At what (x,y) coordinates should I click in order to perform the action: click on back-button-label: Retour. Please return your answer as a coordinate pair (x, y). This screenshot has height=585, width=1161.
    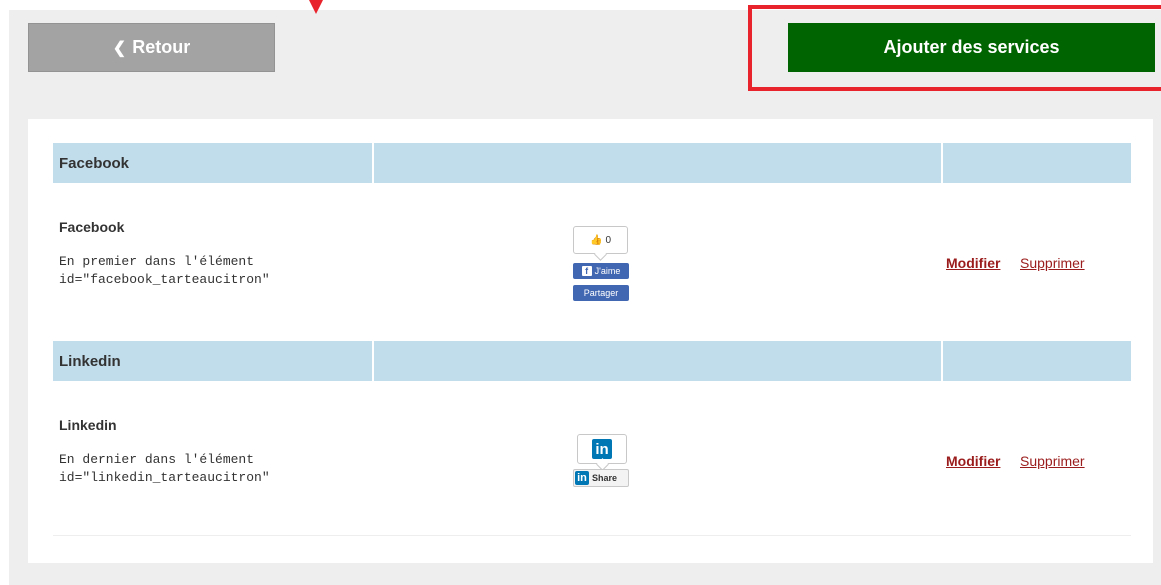
    Looking at the image, I should click on (161, 47).